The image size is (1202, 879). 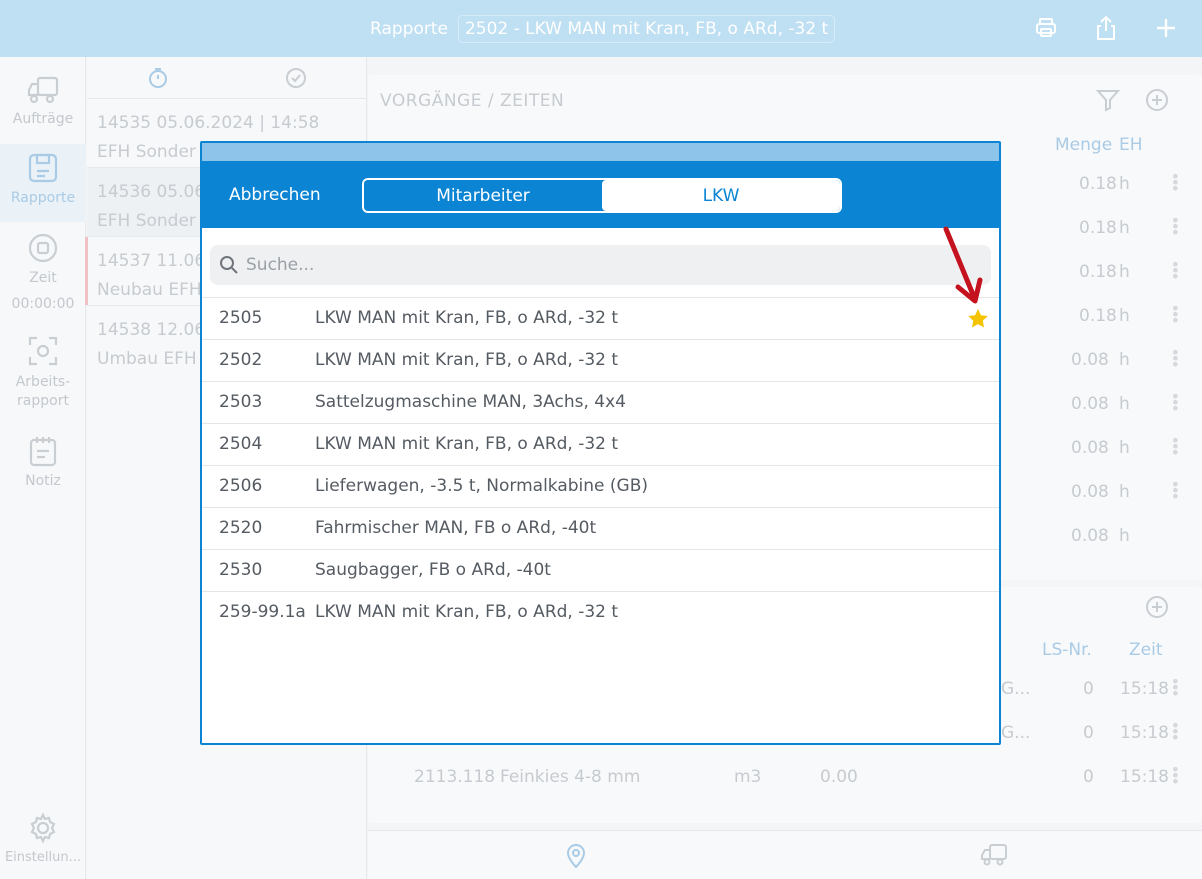 I want to click on column-eh: EH, so click(x=1131, y=145).